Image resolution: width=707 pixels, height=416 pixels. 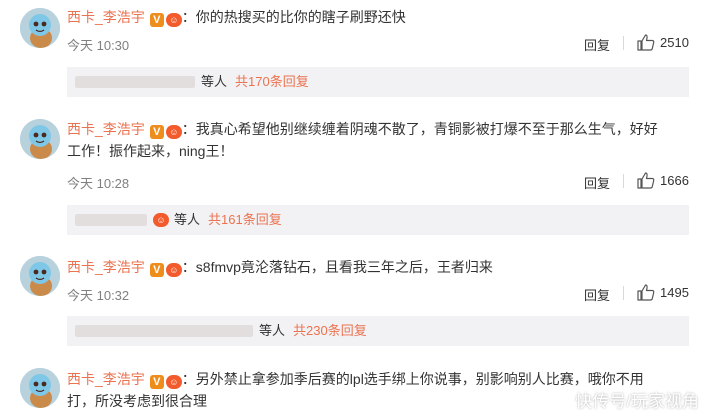 What do you see at coordinates (674, 292) in the screenshot?
I see `like-count: 1495` at bounding box center [674, 292].